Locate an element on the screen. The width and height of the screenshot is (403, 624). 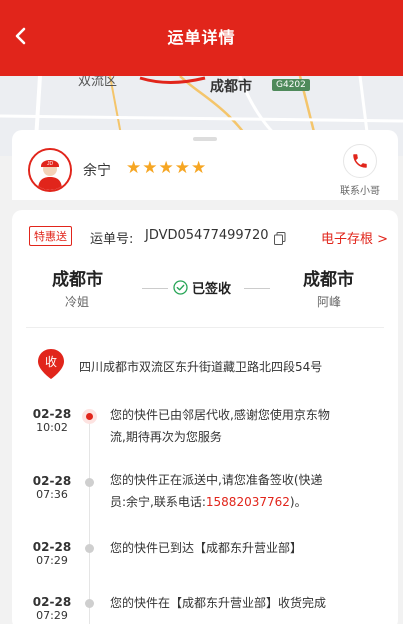
courier-phone-link: 15882037762 is located at coordinates (248, 502).